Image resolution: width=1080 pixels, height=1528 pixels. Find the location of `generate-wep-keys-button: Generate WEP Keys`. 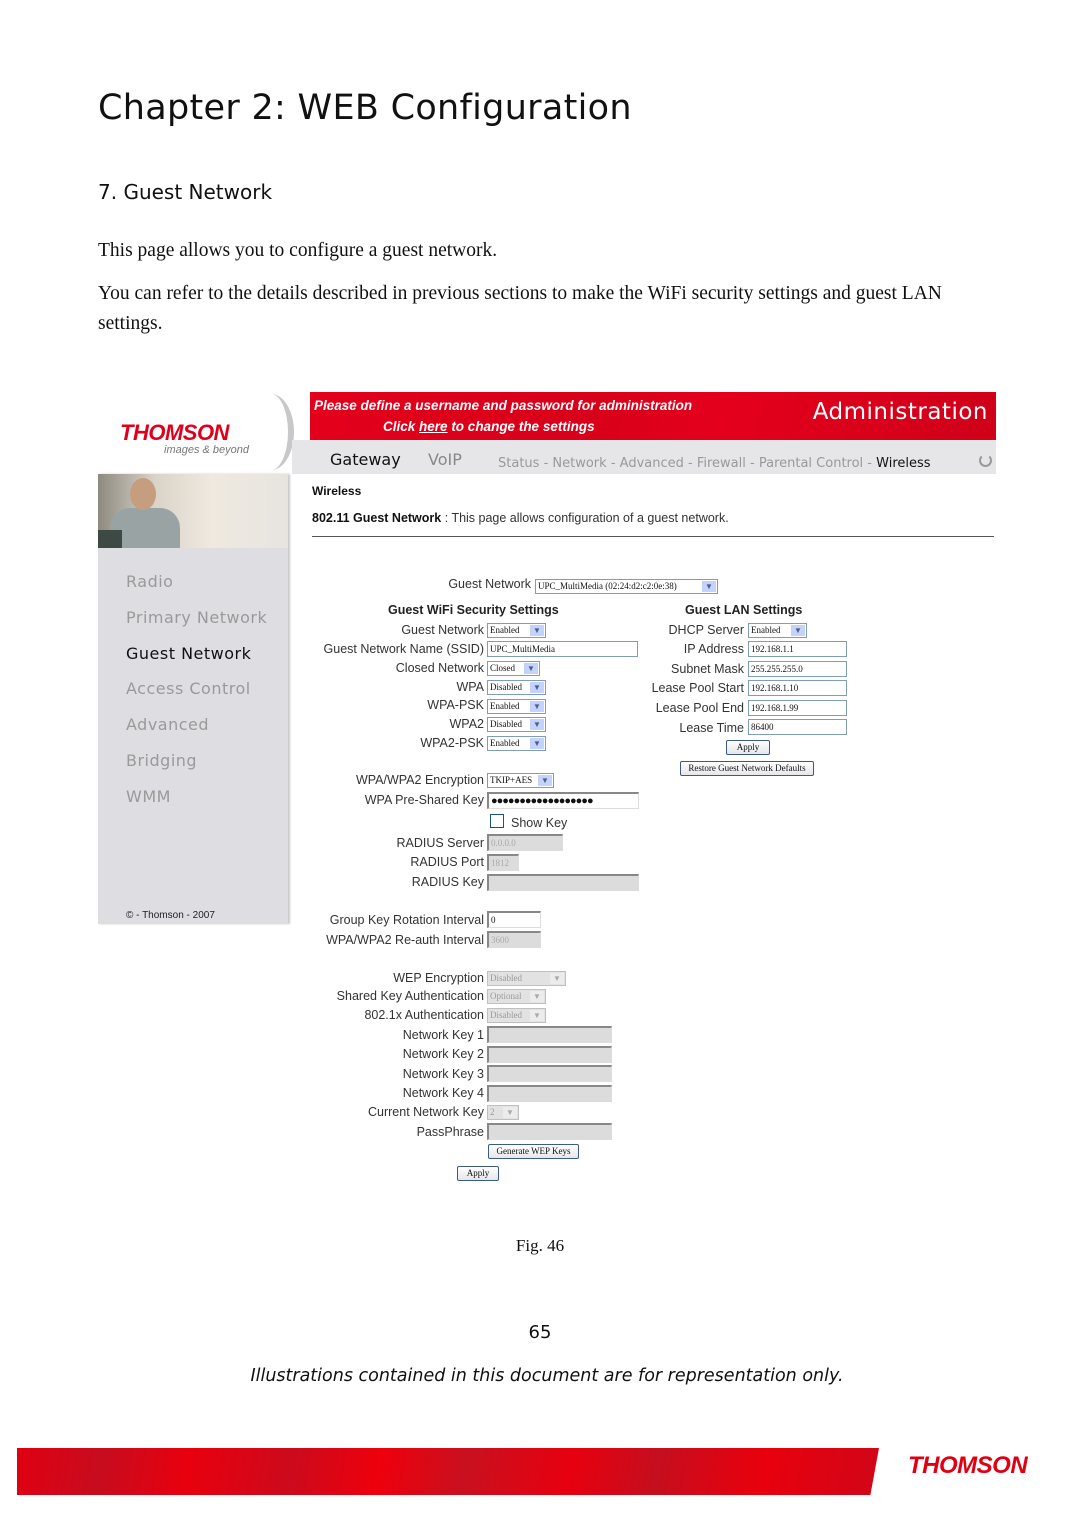

generate-wep-keys-button: Generate WEP Keys is located at coordinates (533, 1151).